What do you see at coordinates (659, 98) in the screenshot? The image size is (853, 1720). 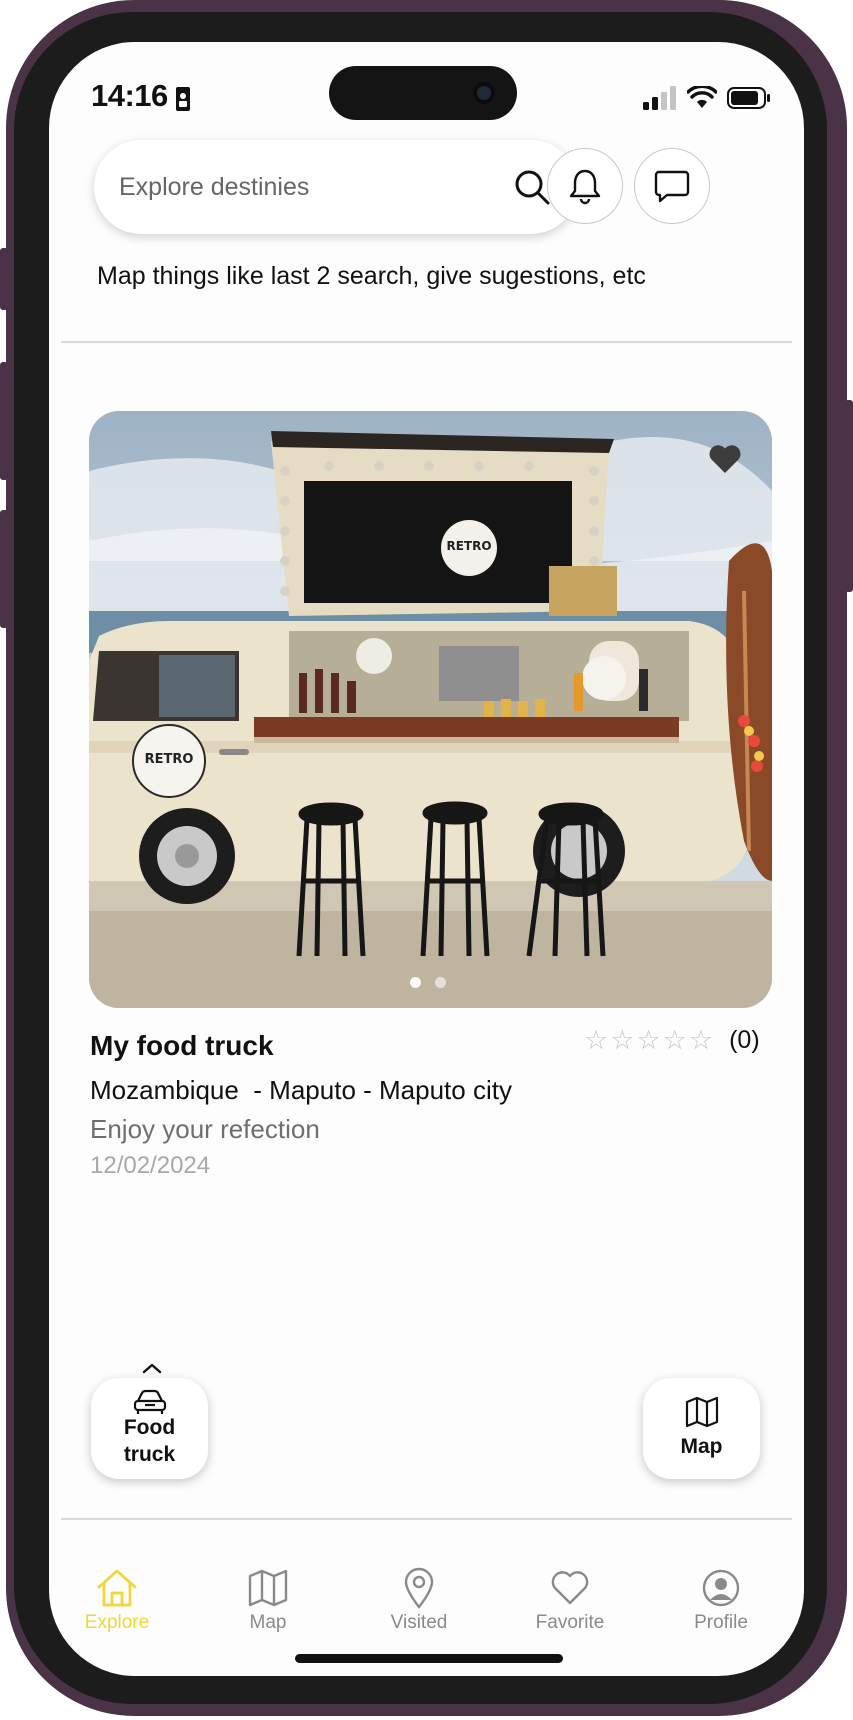 I see `signal-icon` at bounding box center [659, 98].